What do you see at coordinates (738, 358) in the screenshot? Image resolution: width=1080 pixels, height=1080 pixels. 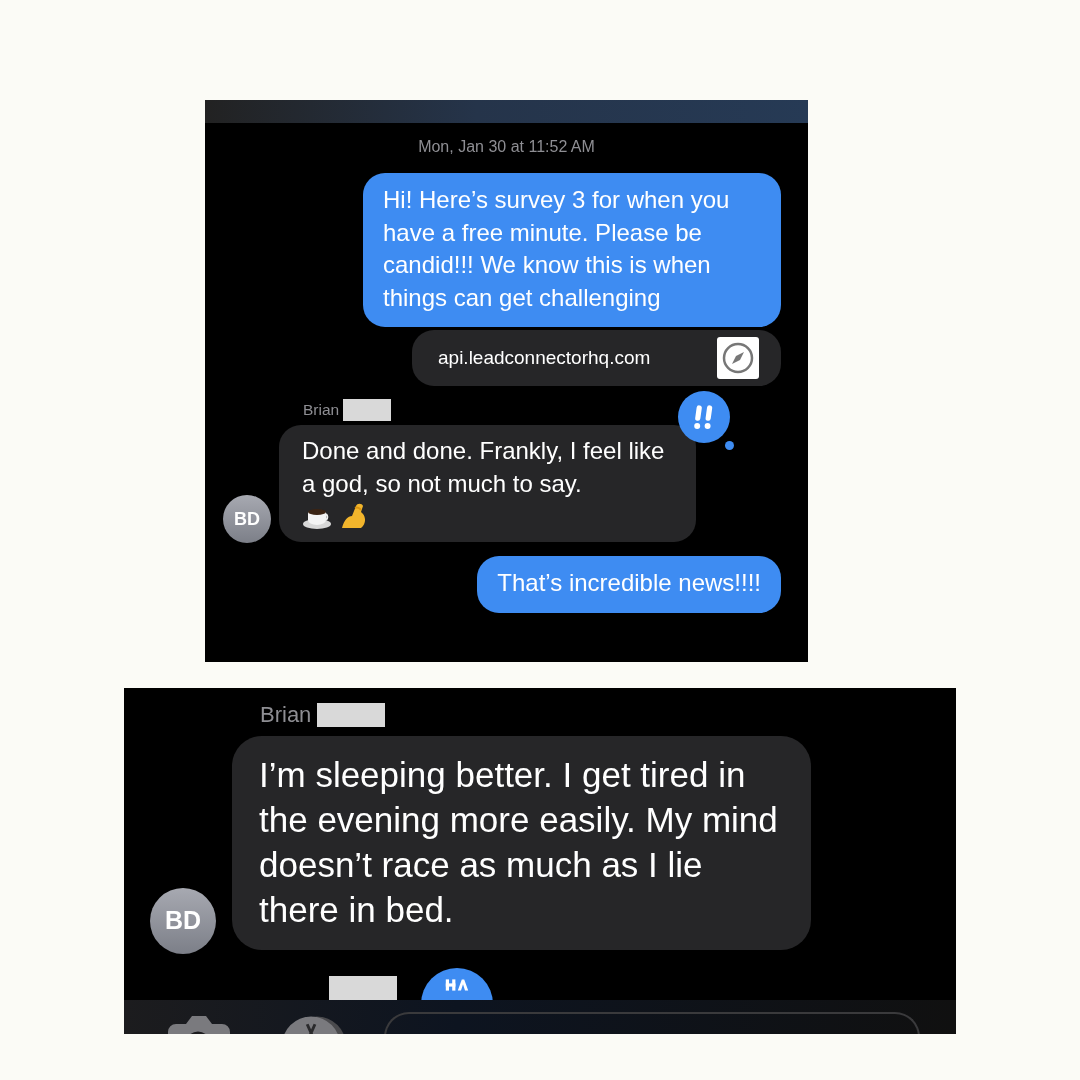 I see `compass-icon` at bounding box center [738, 358].